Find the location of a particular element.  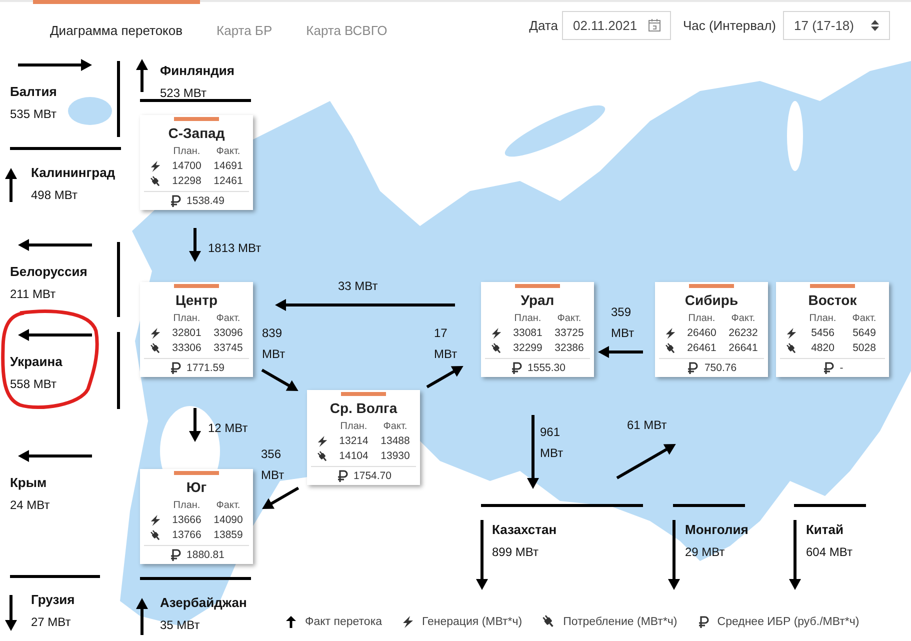

legend-label: Генерация (МВт*ч) is located at coordinates (472, 622).